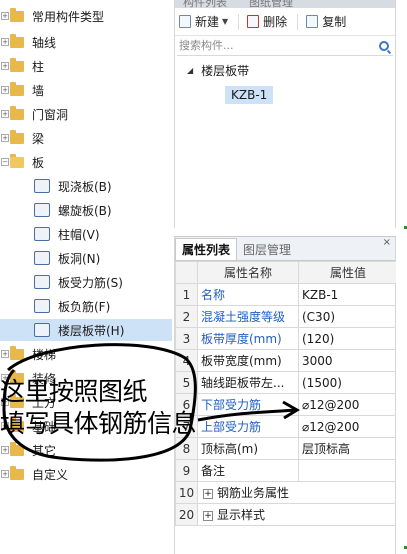  I want to click on tree-item: + 墙, so click(22, 90).